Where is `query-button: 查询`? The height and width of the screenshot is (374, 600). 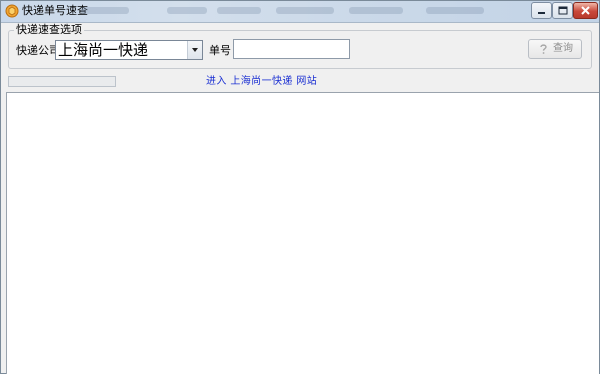
query-button: 查询 is located at coordinates (555, 49).